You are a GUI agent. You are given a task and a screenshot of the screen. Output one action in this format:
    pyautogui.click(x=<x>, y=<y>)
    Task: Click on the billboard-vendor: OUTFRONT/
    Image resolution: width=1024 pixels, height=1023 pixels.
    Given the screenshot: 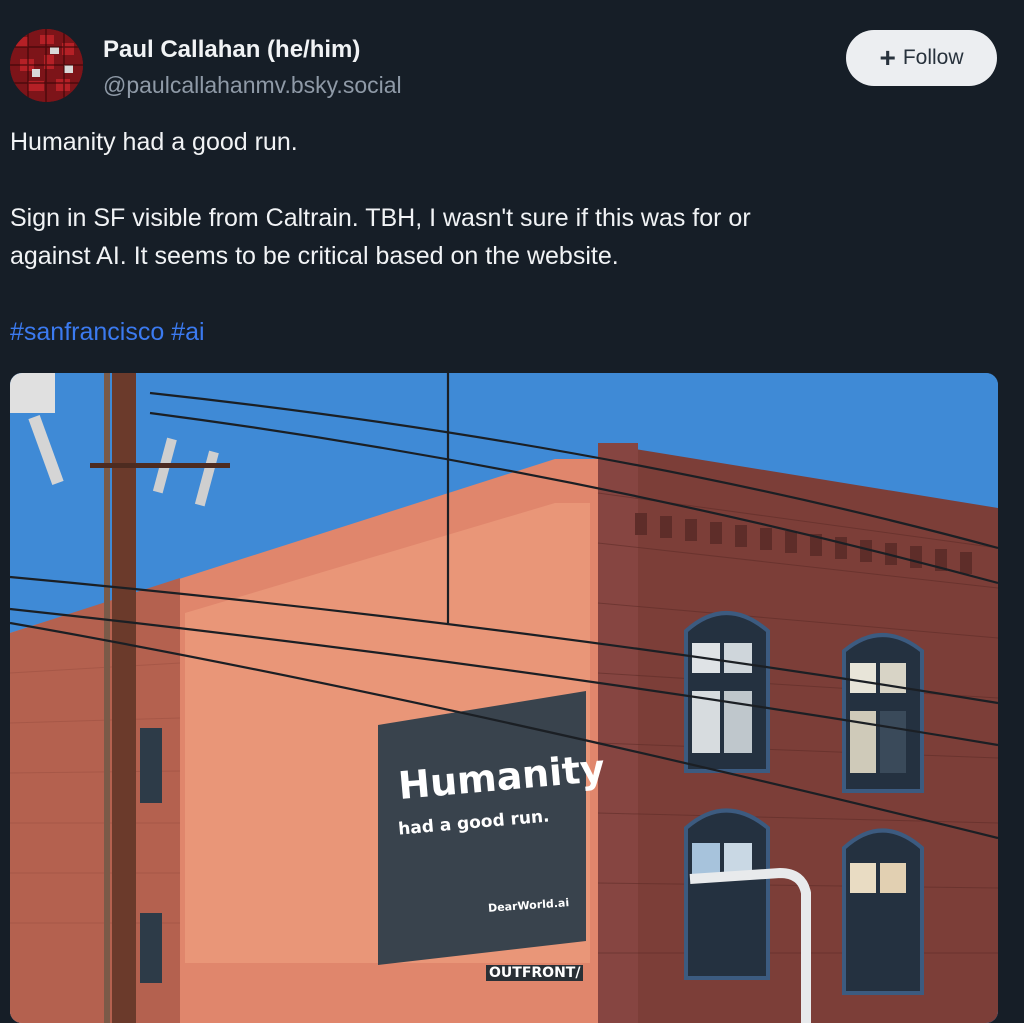 What is the action you would take?
    pyautogui.click(x=535, y=973)
    